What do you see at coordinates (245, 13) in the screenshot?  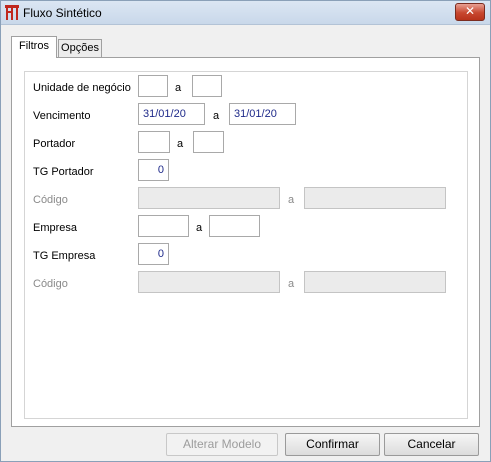 I see `title-bar: Fluxo Sintético ✕` at bounding box center [245, 13].